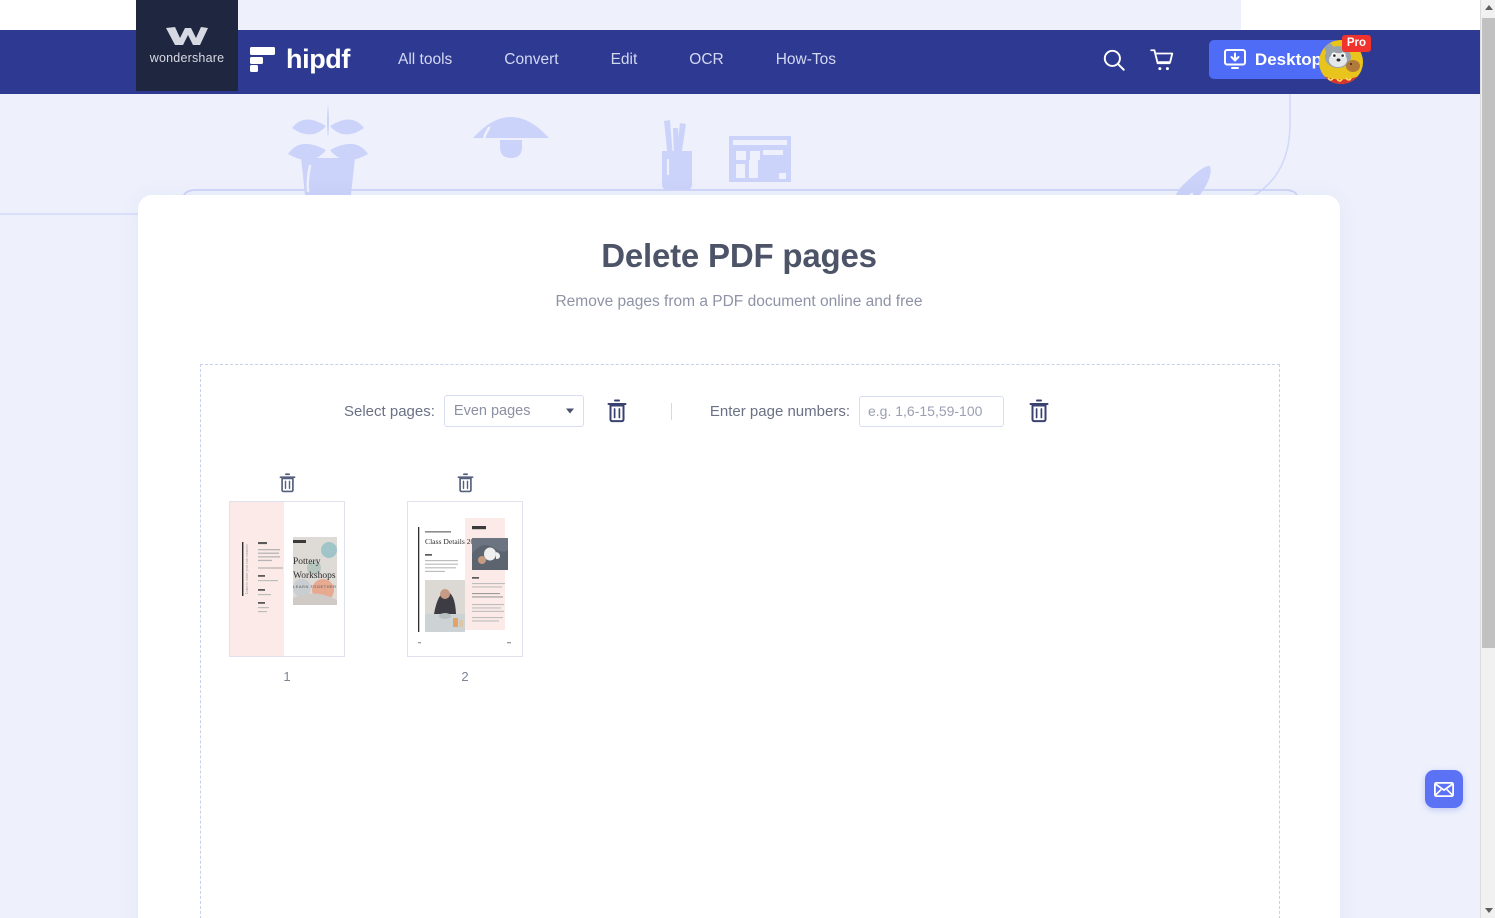  What do you see at coordinates (187, 57) in the screenshot?
I see `wondershare-label: wondershare` at bounding box center [187, 57].